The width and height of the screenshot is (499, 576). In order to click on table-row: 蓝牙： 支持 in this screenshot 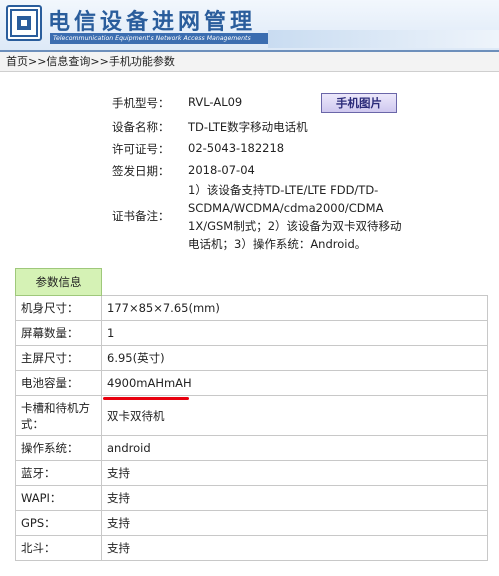, I will do `click(251, 473)`.